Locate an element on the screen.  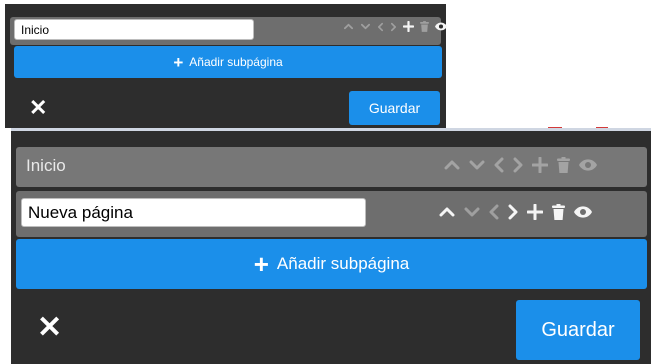
row-controls-disabled is located at coordinates (520, 165).